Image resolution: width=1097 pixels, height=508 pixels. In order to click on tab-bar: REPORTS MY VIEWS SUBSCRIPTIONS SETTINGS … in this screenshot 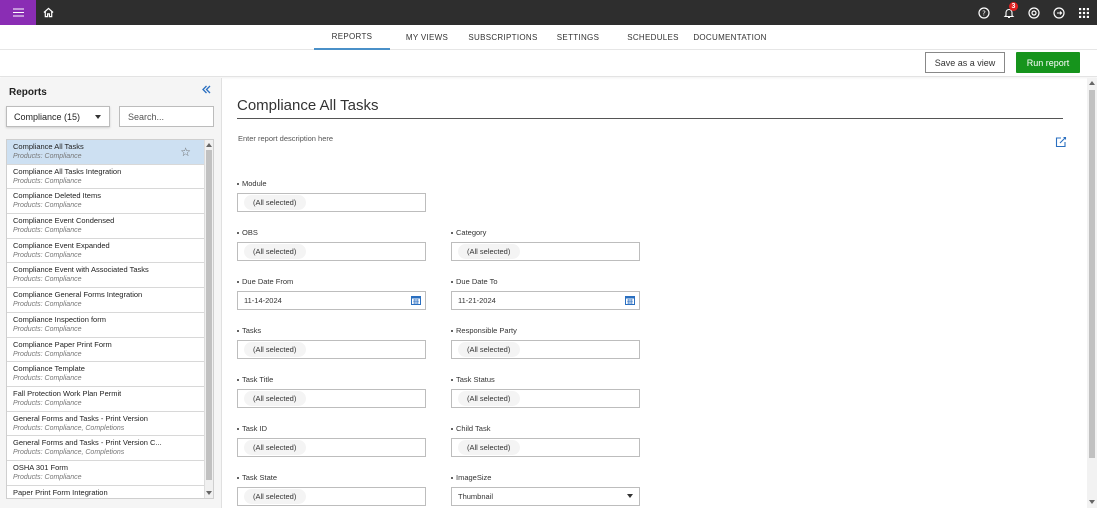, I will do `click(548, 37)`.